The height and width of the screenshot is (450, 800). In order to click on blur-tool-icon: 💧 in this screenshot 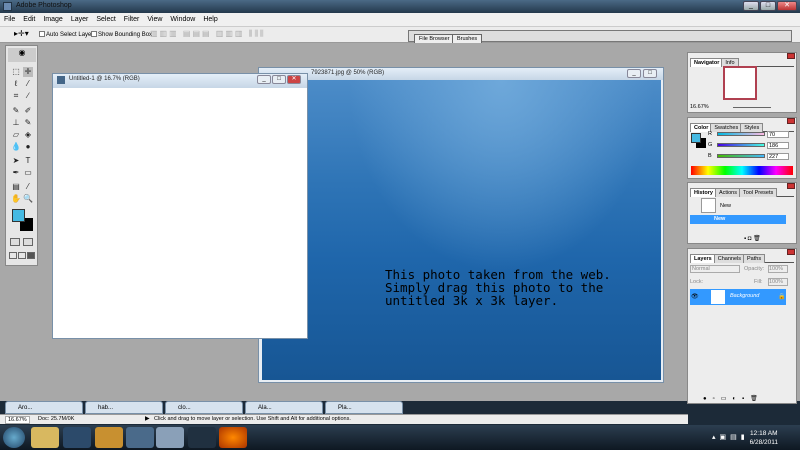, I will do `click(16, 147)`.